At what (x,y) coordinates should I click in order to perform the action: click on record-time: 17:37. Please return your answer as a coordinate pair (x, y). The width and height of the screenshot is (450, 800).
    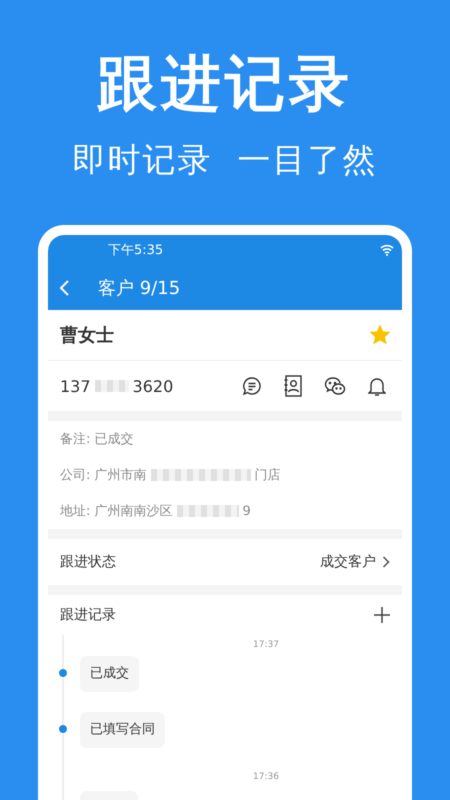
    Looking at the image, I should click on (266, 645).